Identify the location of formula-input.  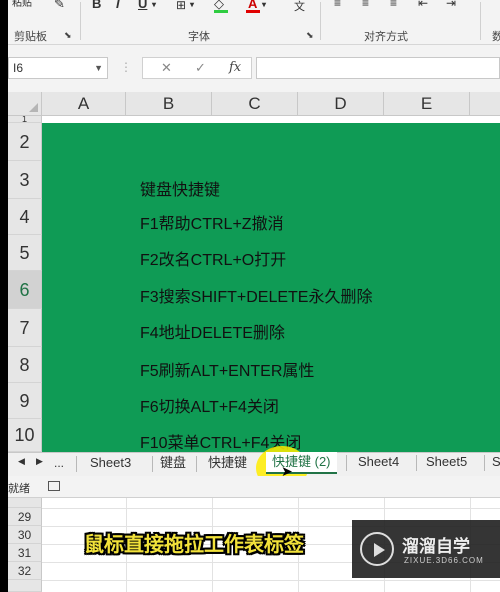
(378, 68).